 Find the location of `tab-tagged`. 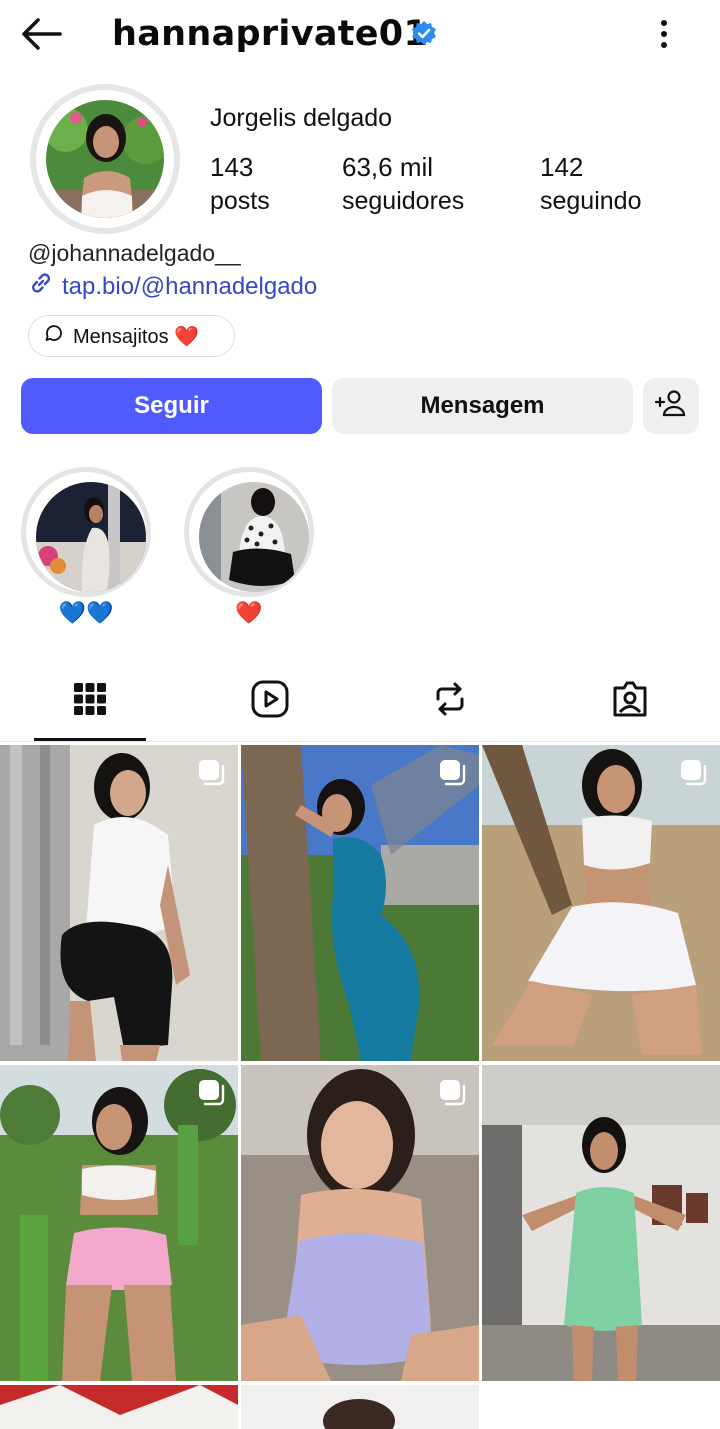

tab-tagged is located at coordinates (630, 701).